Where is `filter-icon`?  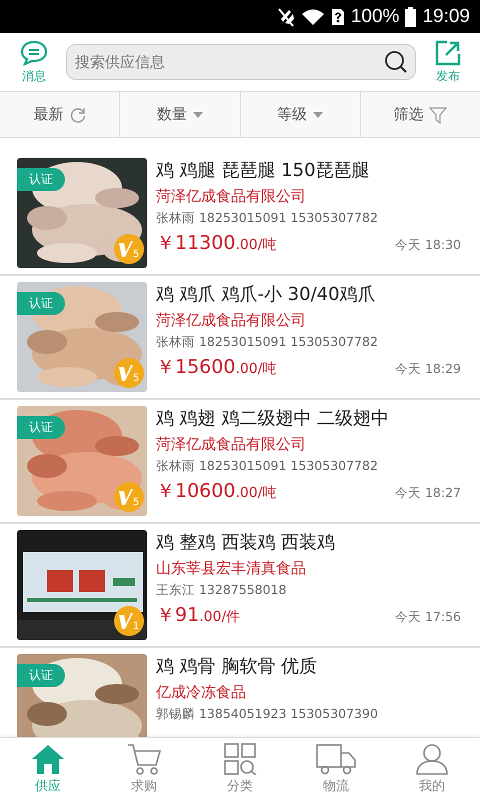
filter-icon is located at coordinates (438, 115).